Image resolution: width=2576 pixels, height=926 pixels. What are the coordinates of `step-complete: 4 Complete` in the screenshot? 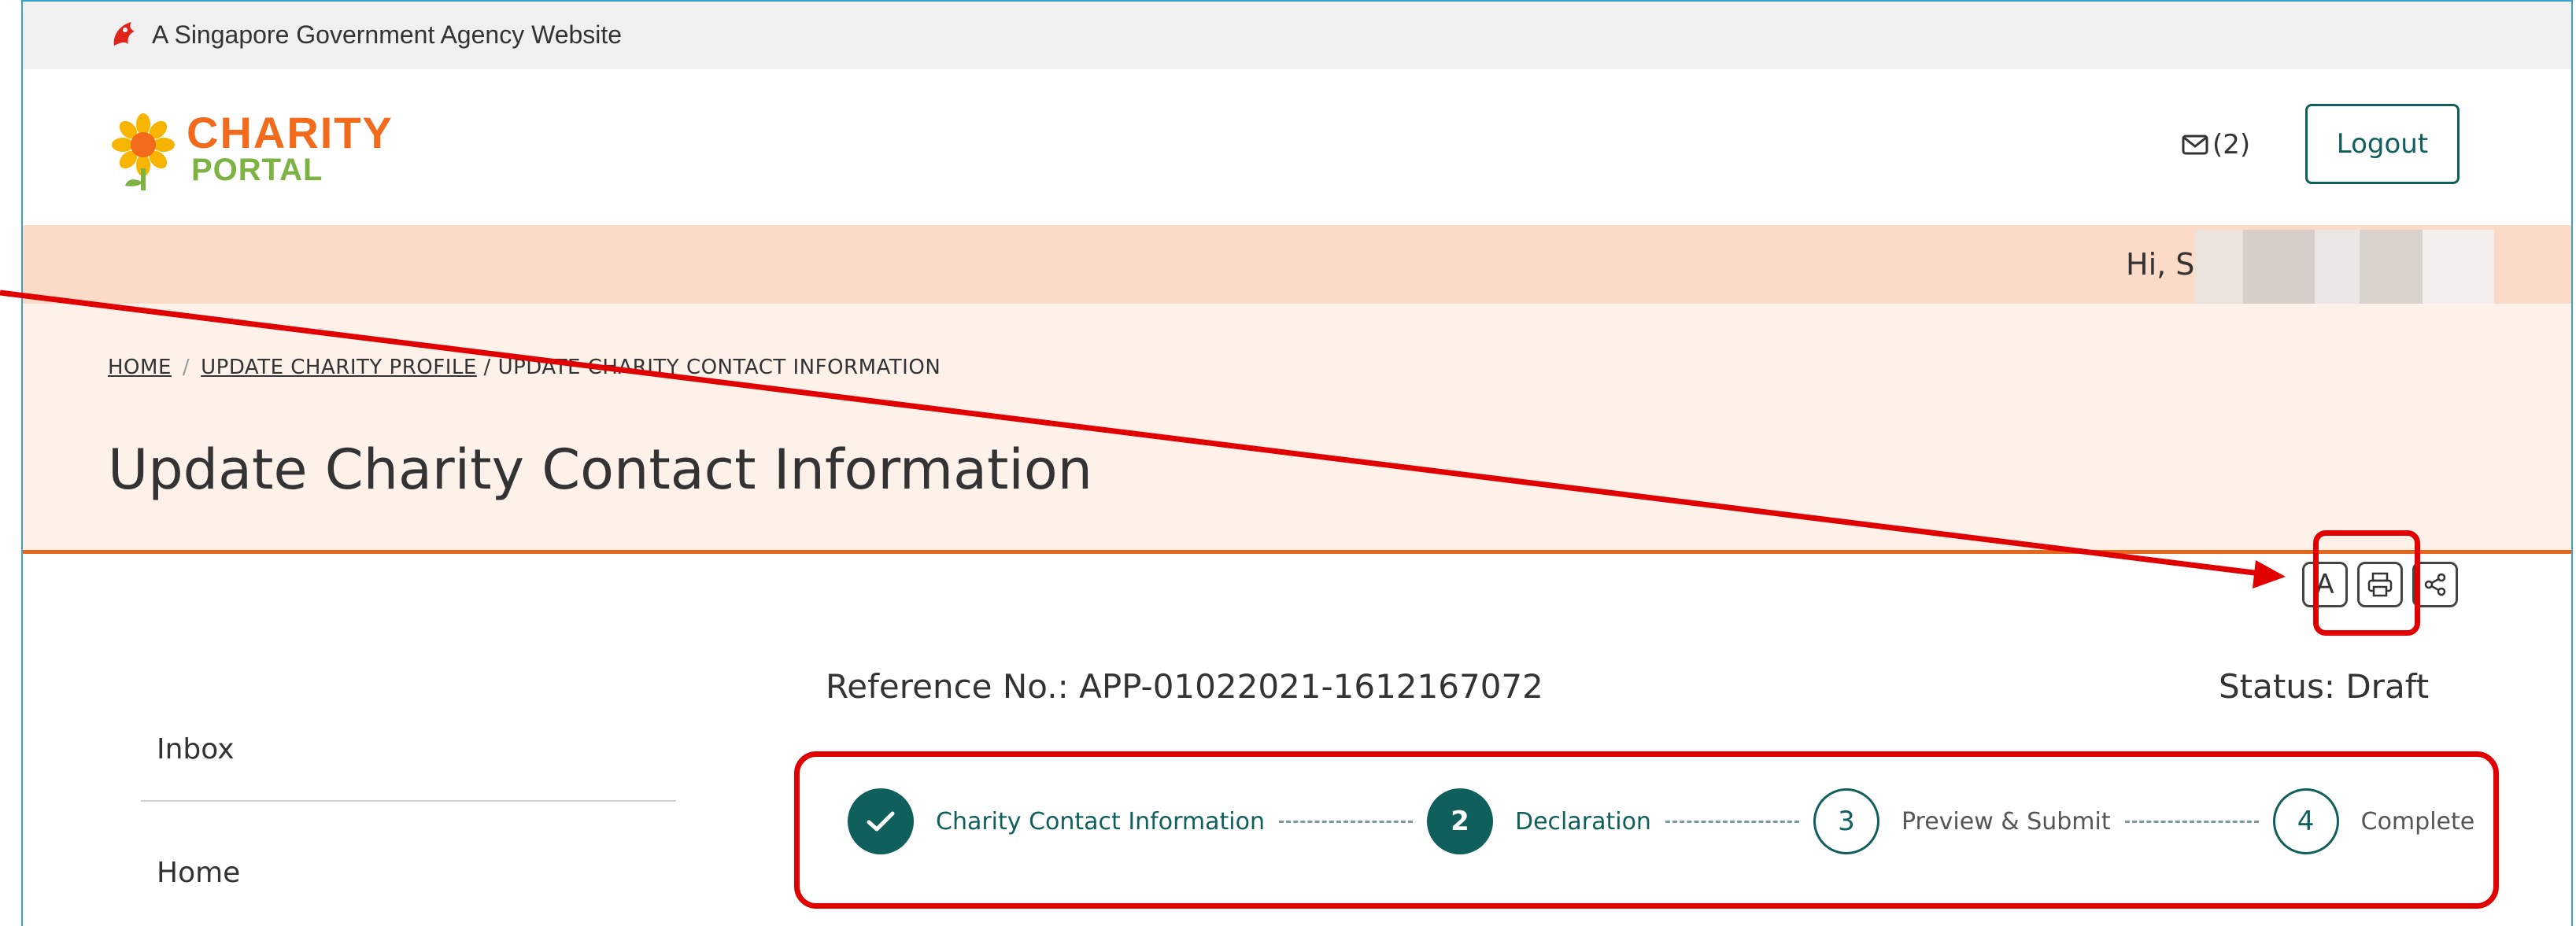 It's located at (2373, 821).